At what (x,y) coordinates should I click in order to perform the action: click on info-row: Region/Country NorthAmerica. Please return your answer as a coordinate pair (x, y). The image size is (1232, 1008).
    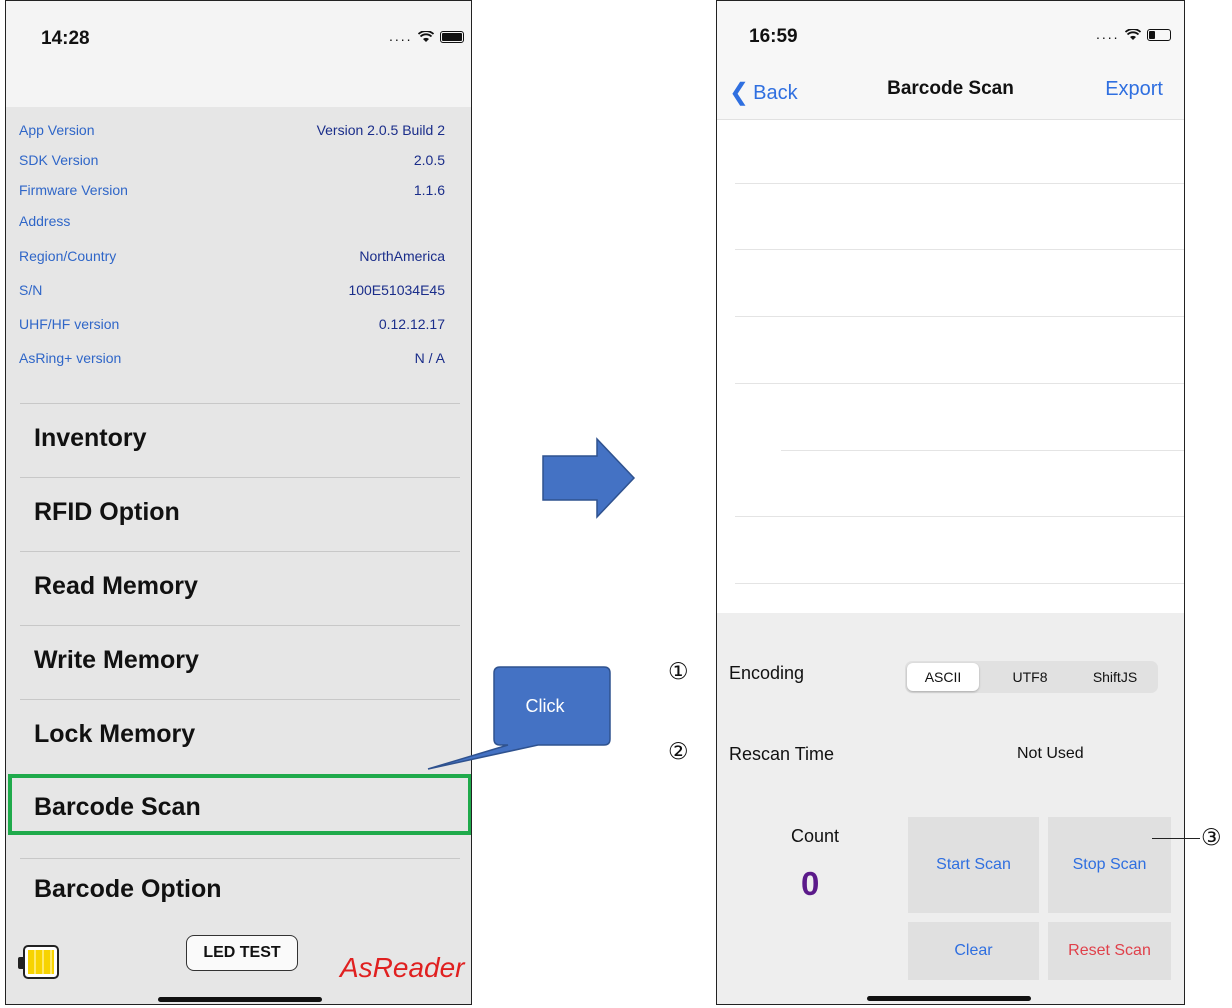
    Looking at the image, I should click on (238, 257).